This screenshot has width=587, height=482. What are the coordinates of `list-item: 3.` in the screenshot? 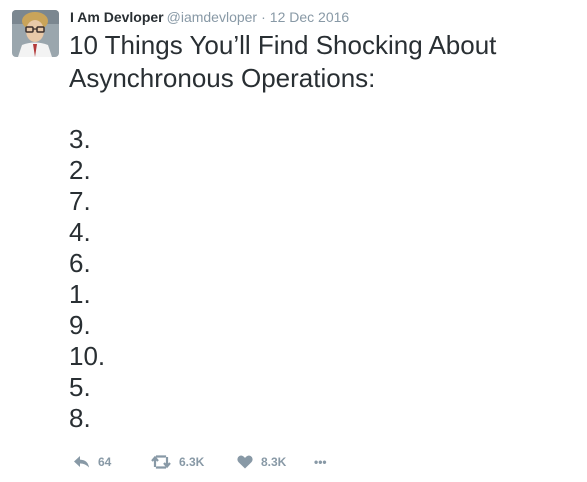 It's located at (80, 139).